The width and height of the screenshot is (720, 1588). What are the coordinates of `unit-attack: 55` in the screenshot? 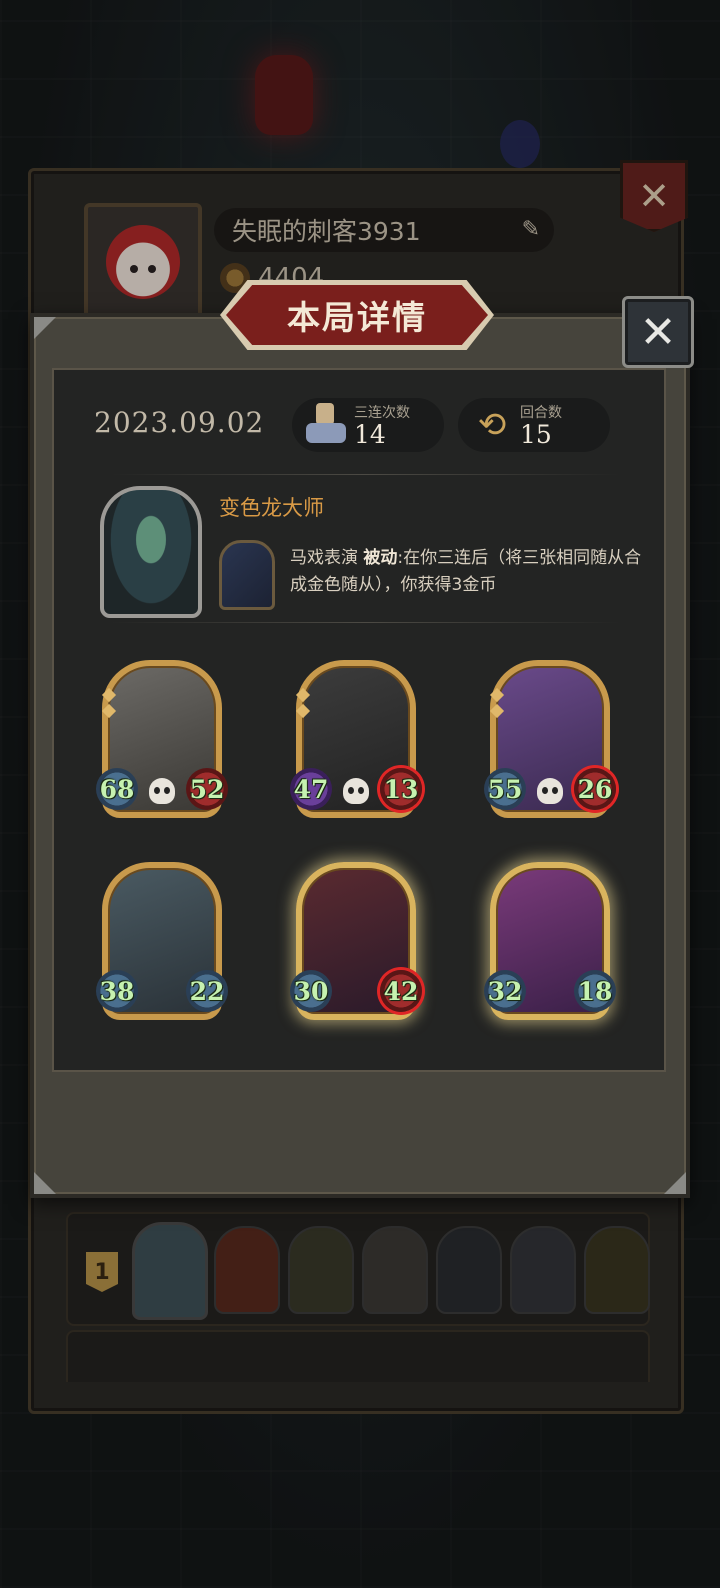 It's located at (505, 789).